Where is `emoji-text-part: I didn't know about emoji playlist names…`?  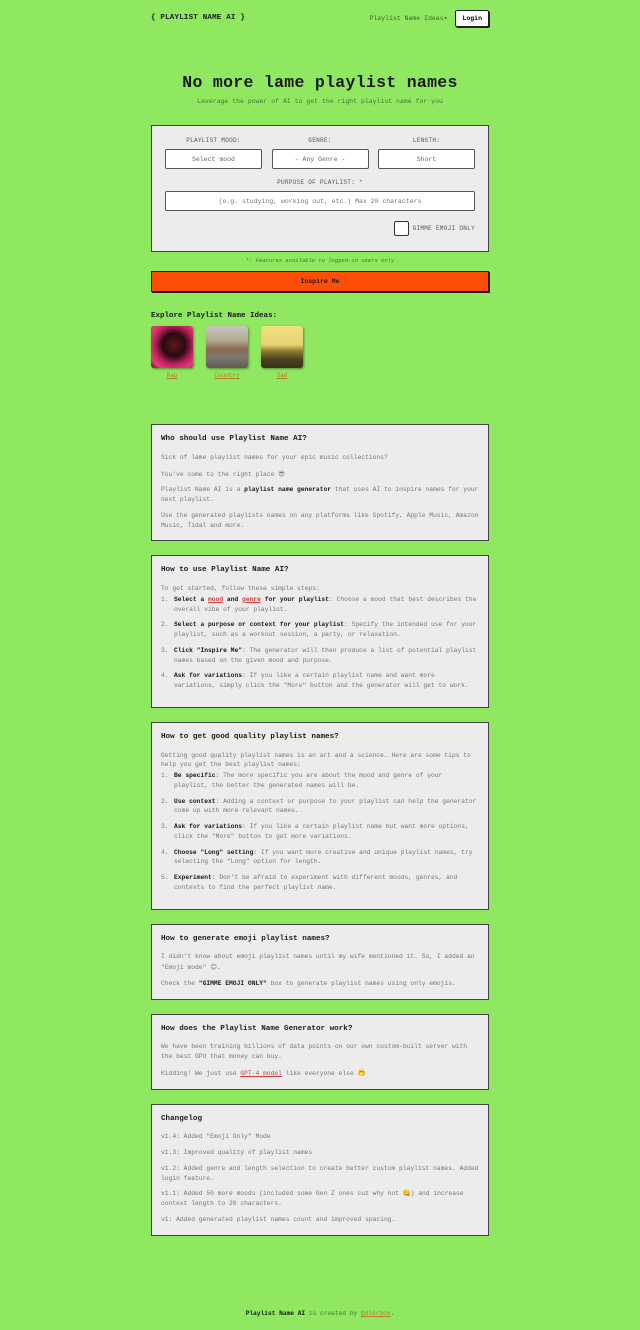
emoji-text-part: I didn't know about emoji playlist names… is located at coordinates (318, 962).